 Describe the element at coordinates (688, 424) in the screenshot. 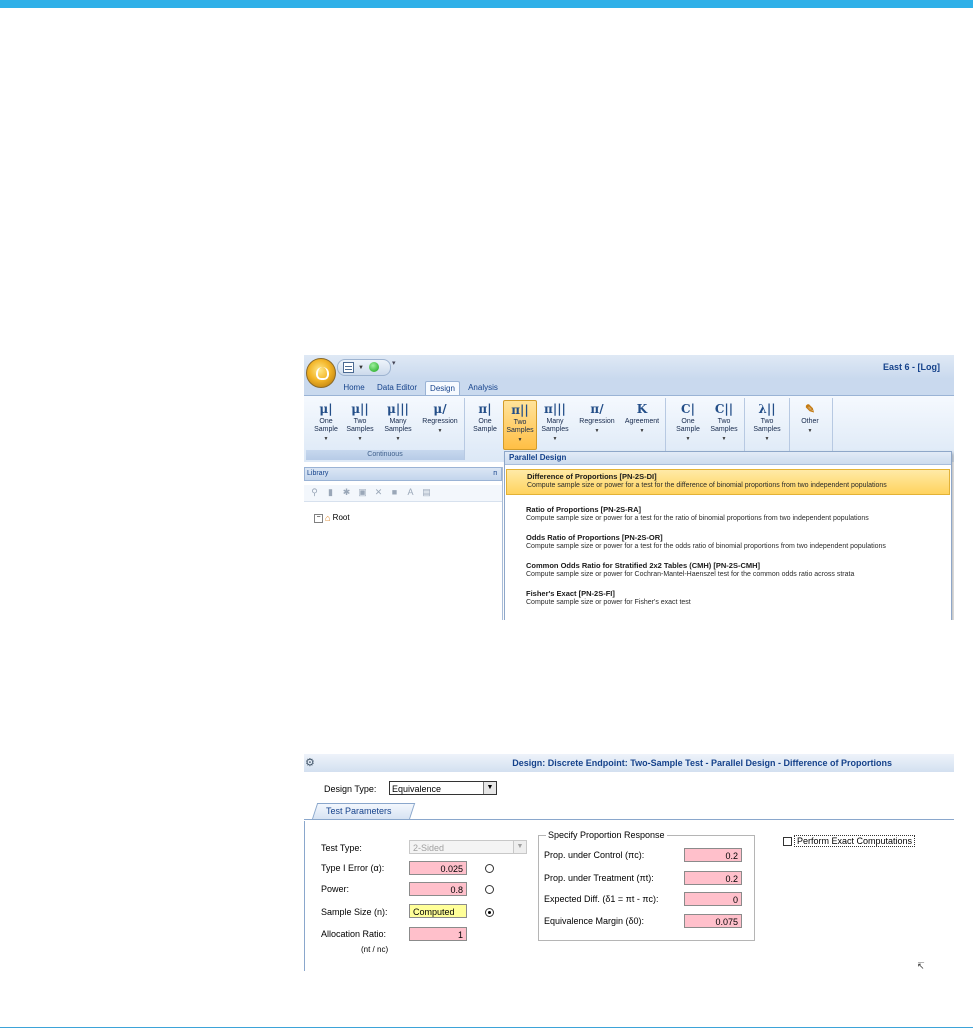

I see `count-one-sample-button: C| One Sample ▼` at that location.